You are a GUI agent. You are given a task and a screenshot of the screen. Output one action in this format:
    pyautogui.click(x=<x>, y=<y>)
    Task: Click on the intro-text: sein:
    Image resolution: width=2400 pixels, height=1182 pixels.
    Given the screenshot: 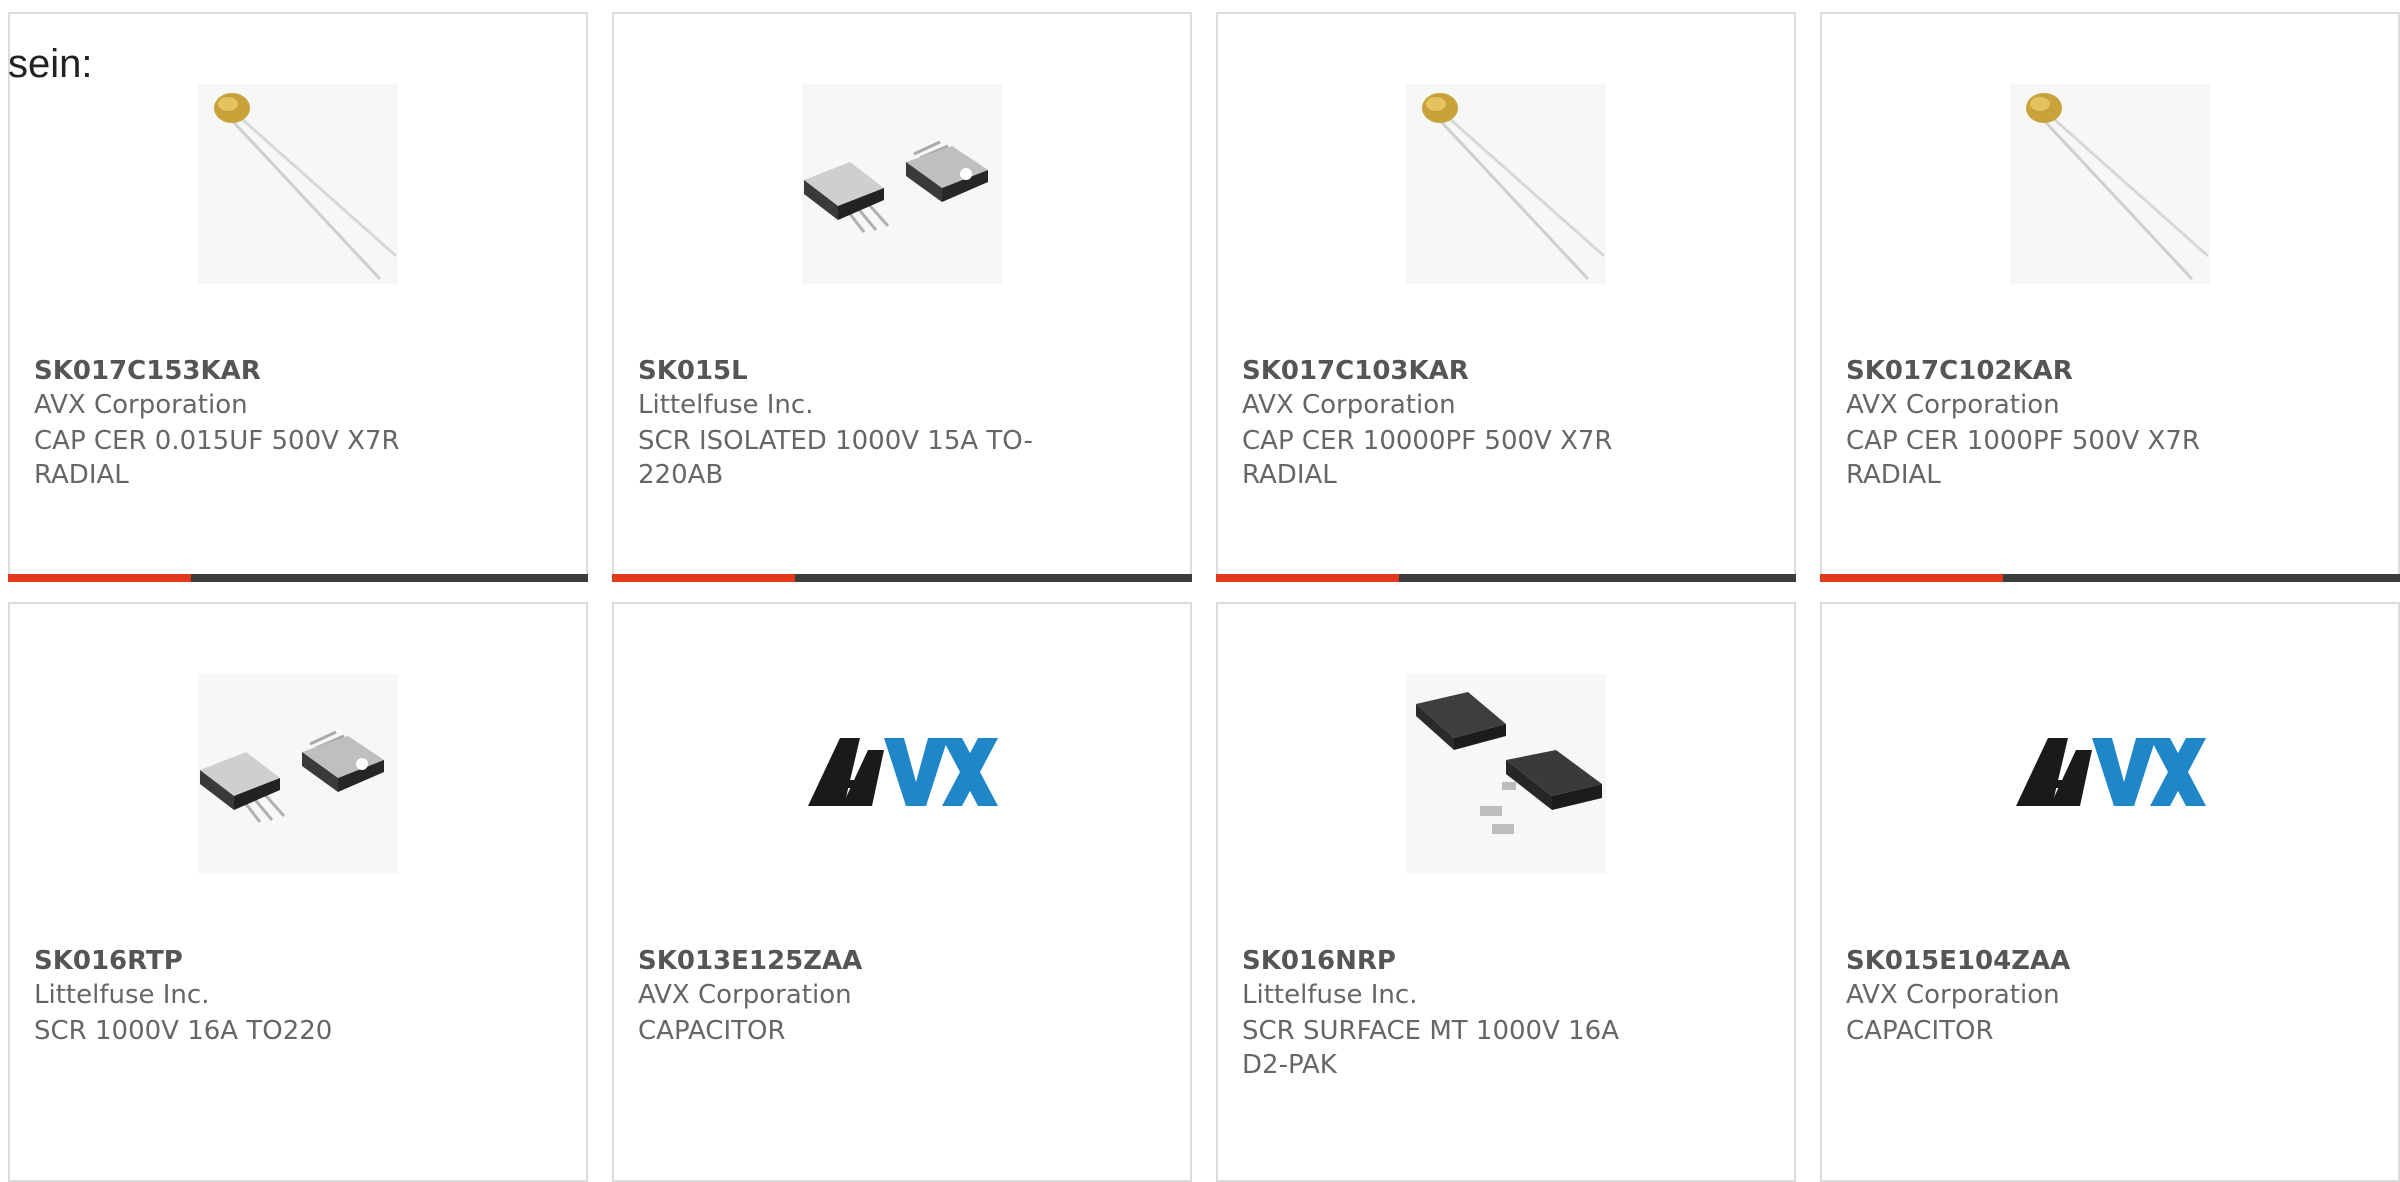 What is the action you would take?
    pyautogui.click(x=50, y=64)
    